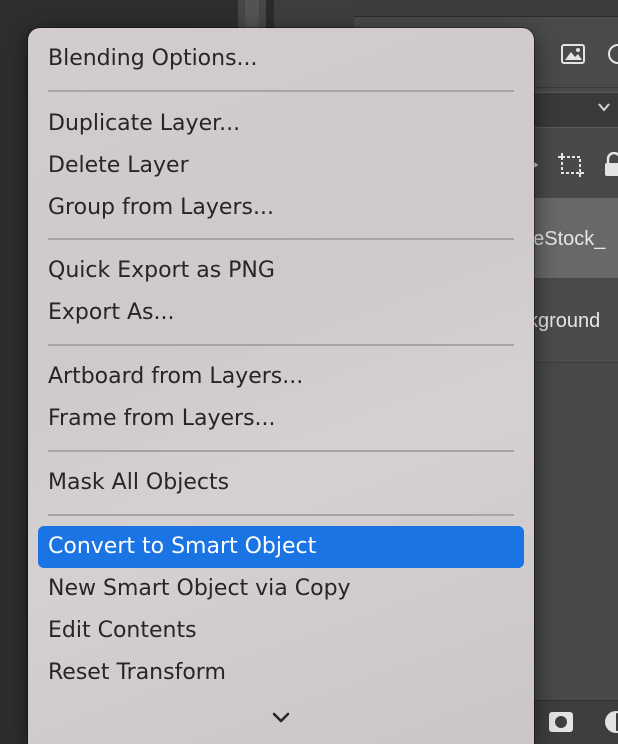 The image size is (618, 744). Describe the element at coordinates (486, 8) in the screenshot. I see `layers-panel-header` at that location.